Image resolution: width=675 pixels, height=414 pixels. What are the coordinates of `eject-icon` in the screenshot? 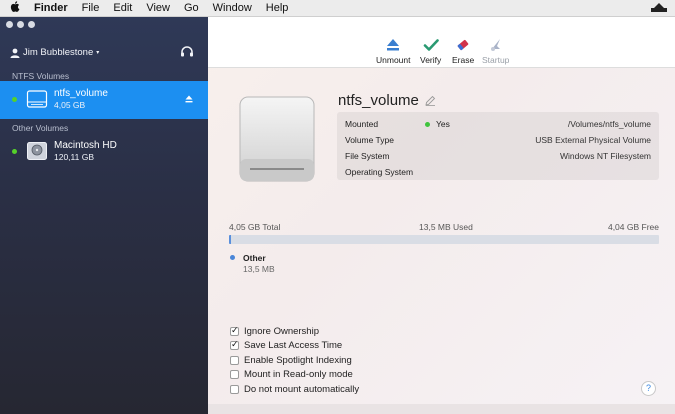 It's located at (189, 99).